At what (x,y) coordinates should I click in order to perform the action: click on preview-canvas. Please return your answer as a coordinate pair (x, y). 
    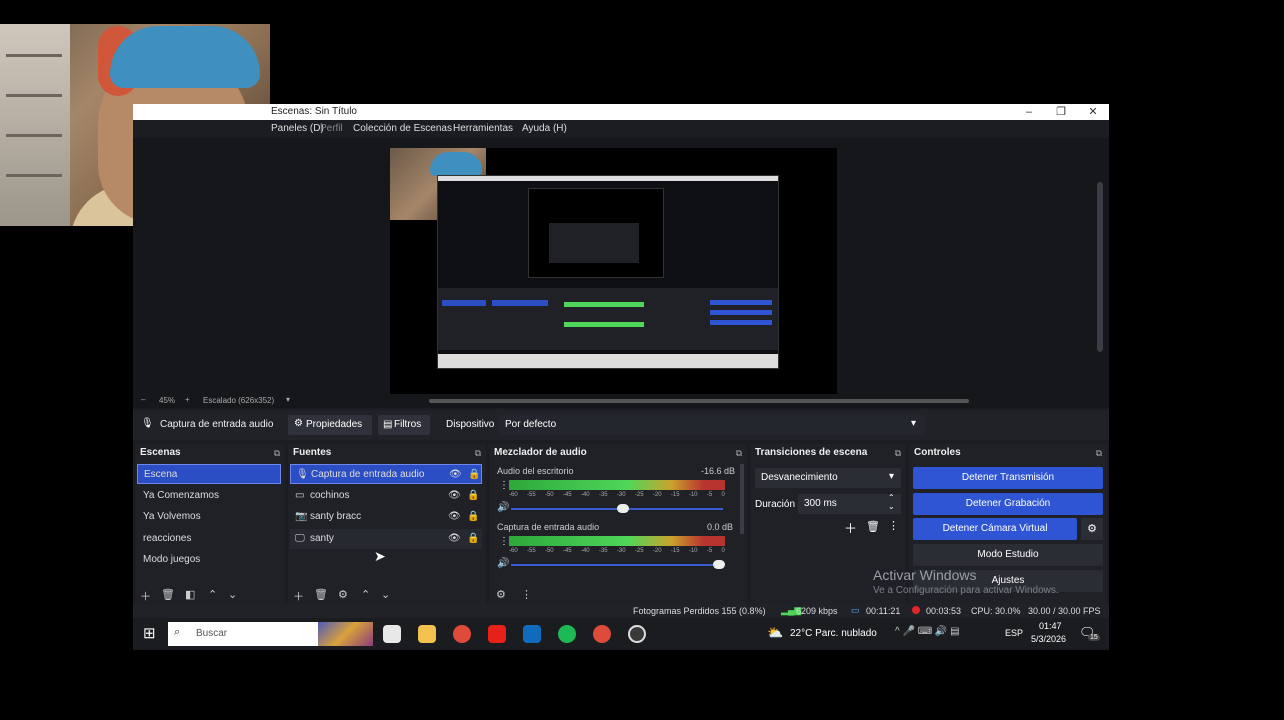
    Looking at the image, I should click on (613, 274).